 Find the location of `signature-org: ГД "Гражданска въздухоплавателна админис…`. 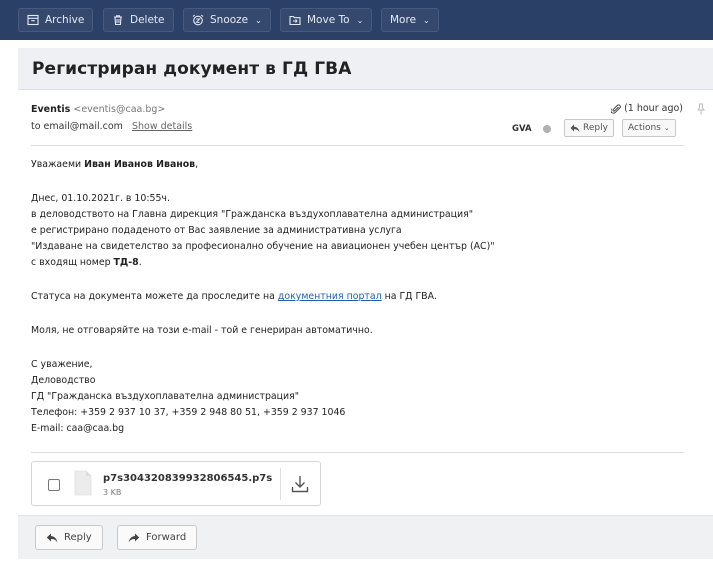

signature-org: ГД "Гражданска въздухоплавателна админис… is located at coordinates (165, 396).